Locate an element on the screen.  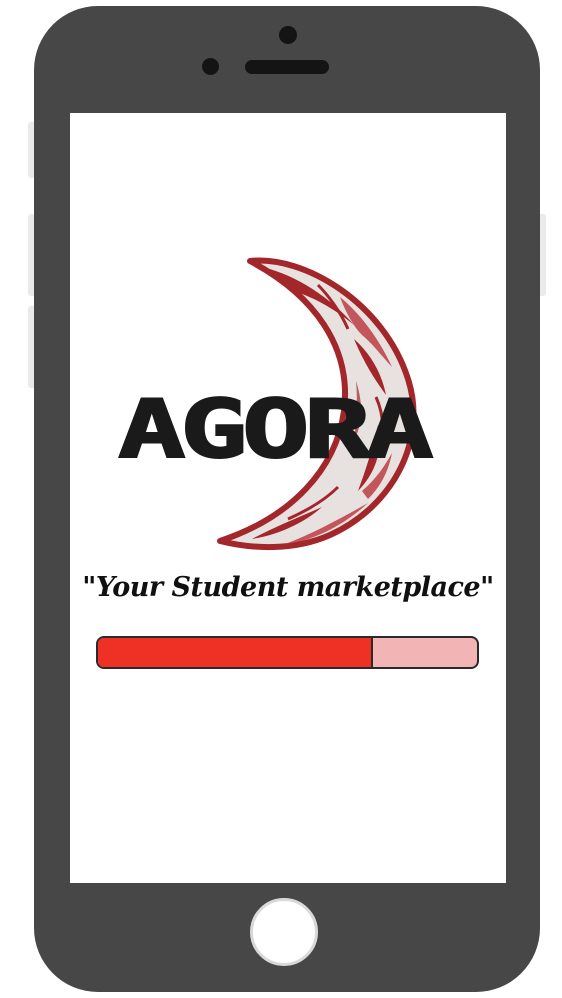
earpiece-speaker is located at coordinates (287, 67).